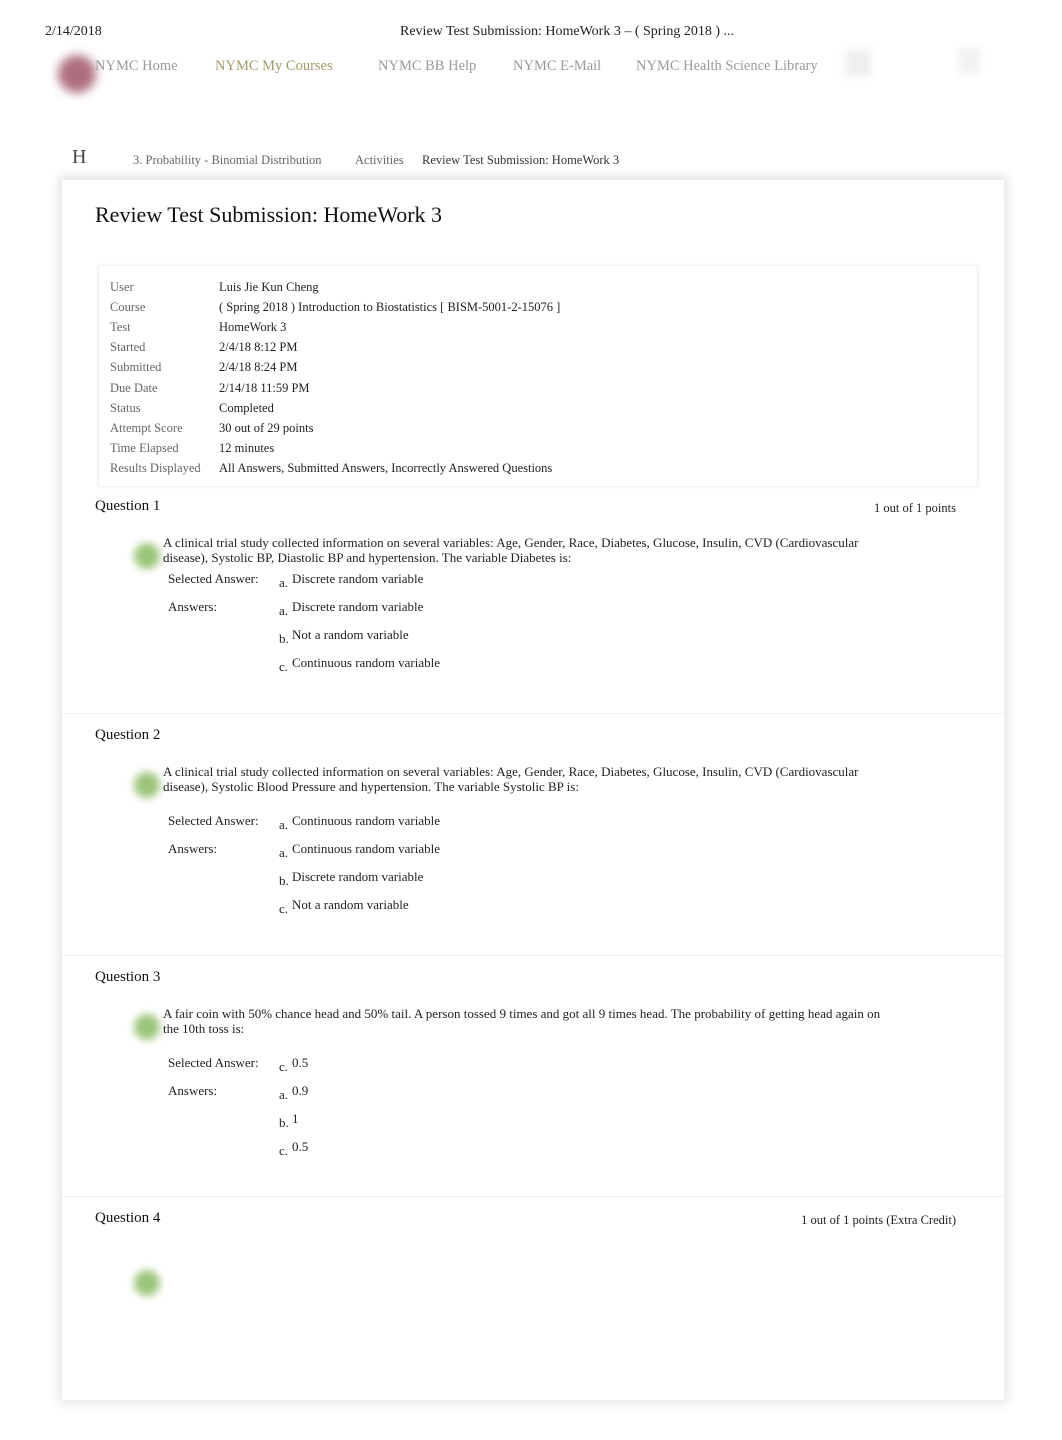 The image size is (1062, 1440). I want to click on breadcrumb-item: Activities, so click(379, 160).